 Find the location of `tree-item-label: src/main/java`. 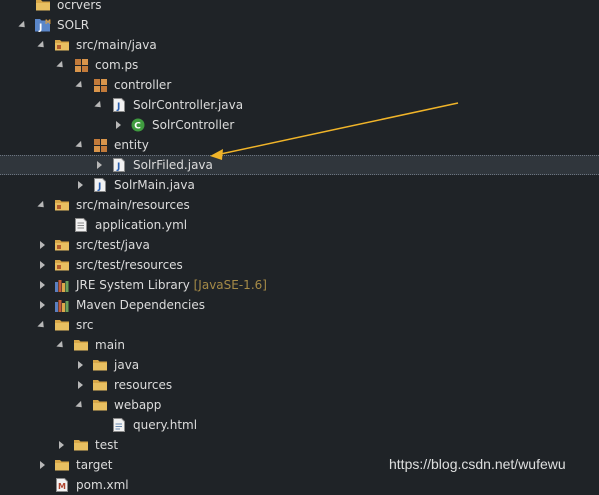

tree-item-label: src/main/java is located at coordinates (116, 45).